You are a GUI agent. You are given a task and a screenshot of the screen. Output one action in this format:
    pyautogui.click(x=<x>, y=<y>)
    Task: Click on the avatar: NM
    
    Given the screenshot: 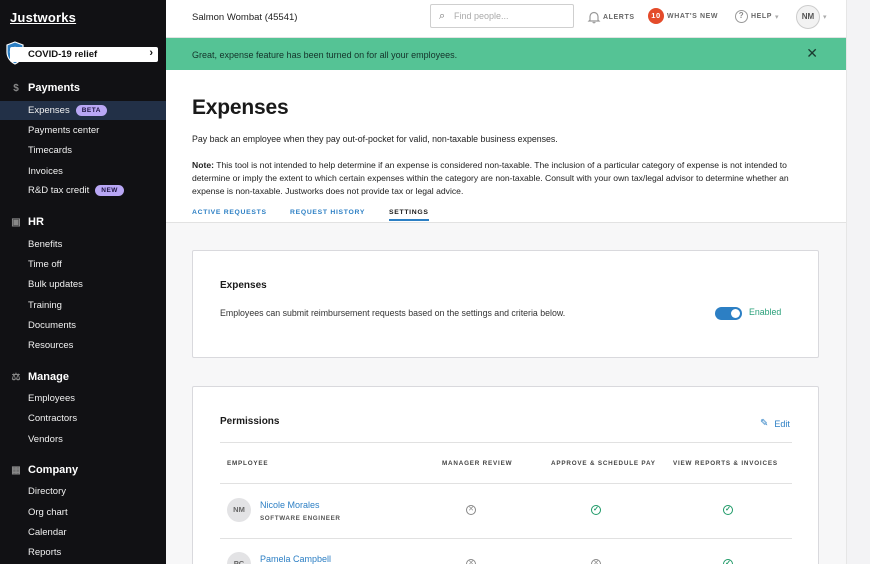 What is the action you would take?
    pyautogui.click(x=239, y=510)
    